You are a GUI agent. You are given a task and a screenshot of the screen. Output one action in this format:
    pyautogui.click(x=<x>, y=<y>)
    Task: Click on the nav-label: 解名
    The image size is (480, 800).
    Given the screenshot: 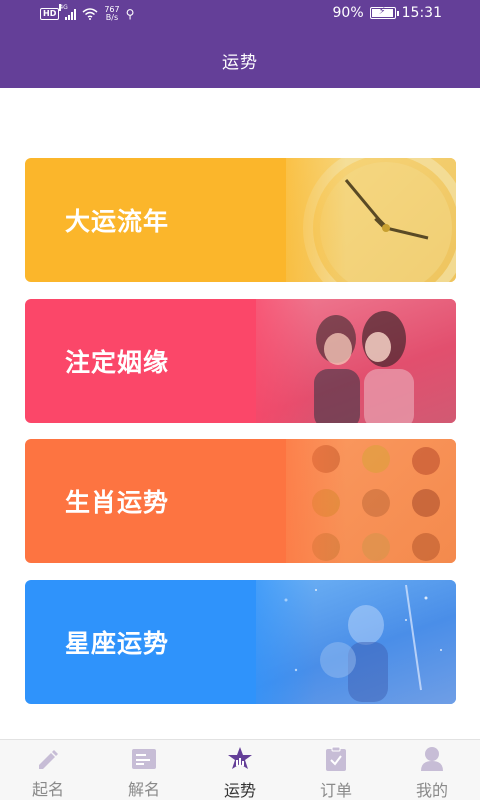 What is the action you would take?
    pyautogui.click(x=143, y=789)
    